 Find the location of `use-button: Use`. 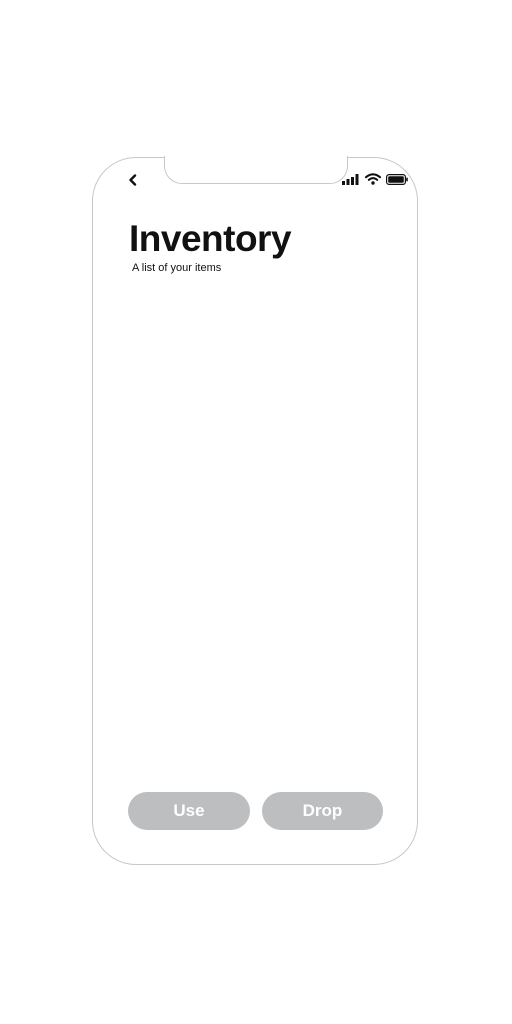

use-button: Use is located at coordinates (189, 811).